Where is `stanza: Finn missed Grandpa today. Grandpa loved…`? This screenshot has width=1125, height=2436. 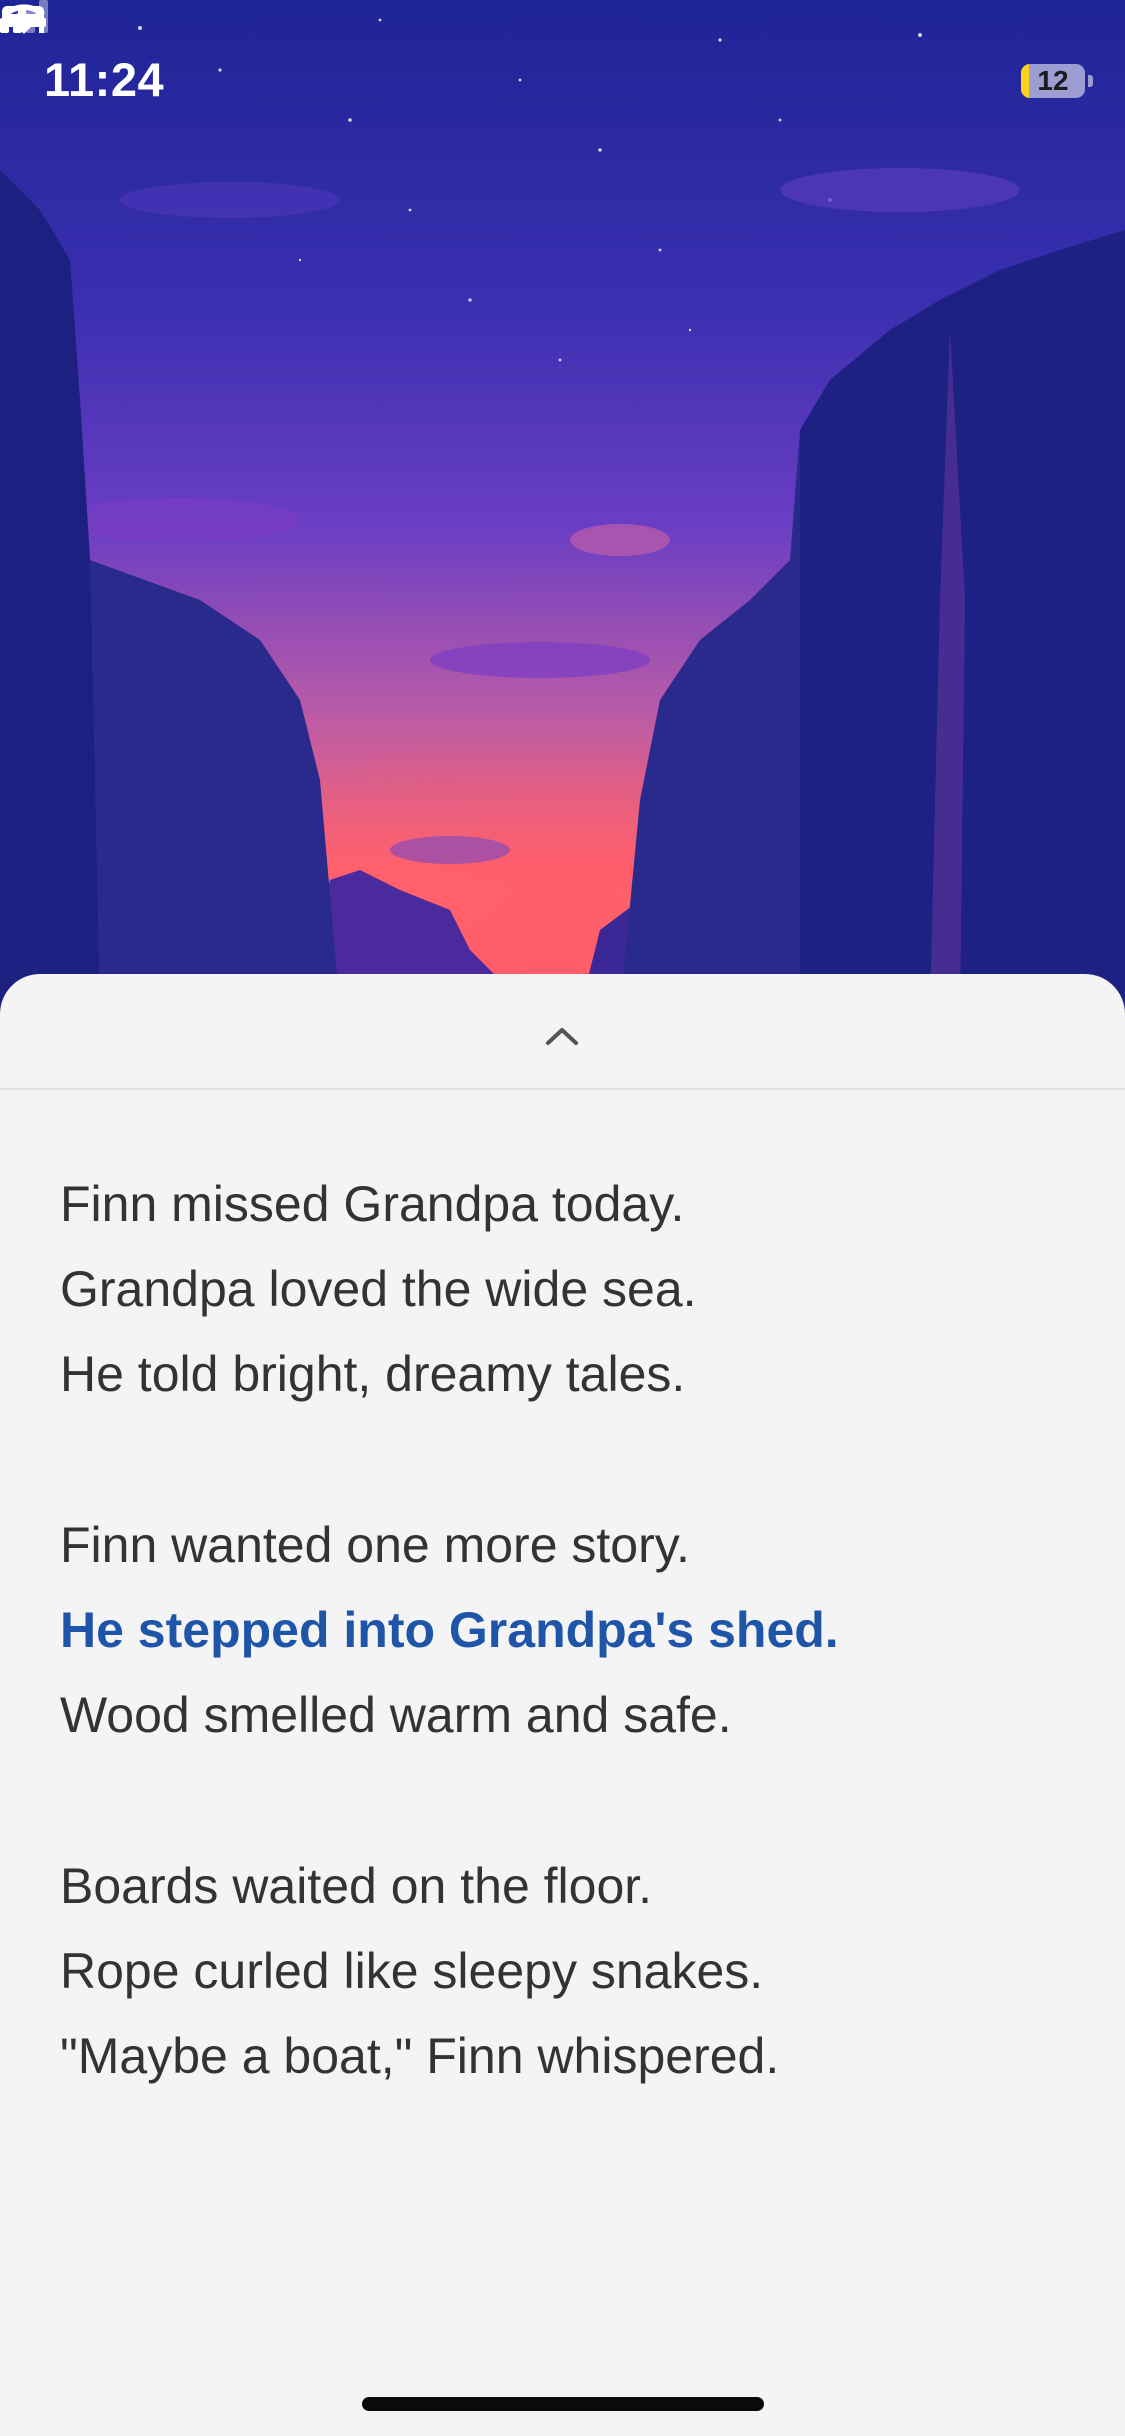
stanza: Finn missed Grandpa today. Grandpa loved… is located at coordinates (560, 1289).